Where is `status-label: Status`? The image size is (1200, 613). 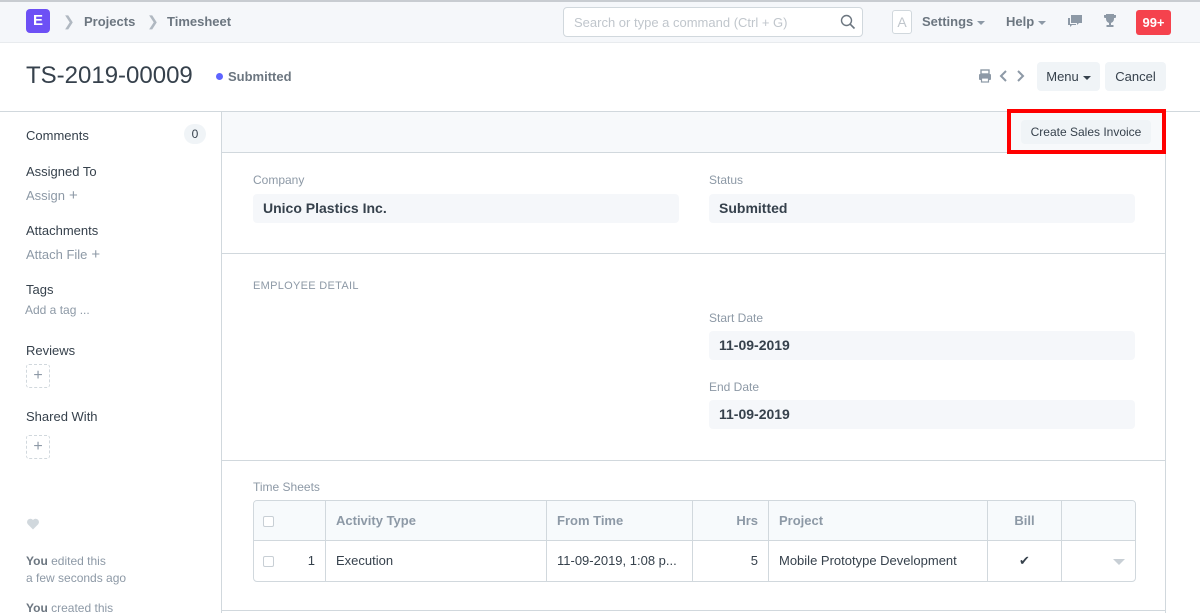
status-label: Status is located at coordinates (726, 180).